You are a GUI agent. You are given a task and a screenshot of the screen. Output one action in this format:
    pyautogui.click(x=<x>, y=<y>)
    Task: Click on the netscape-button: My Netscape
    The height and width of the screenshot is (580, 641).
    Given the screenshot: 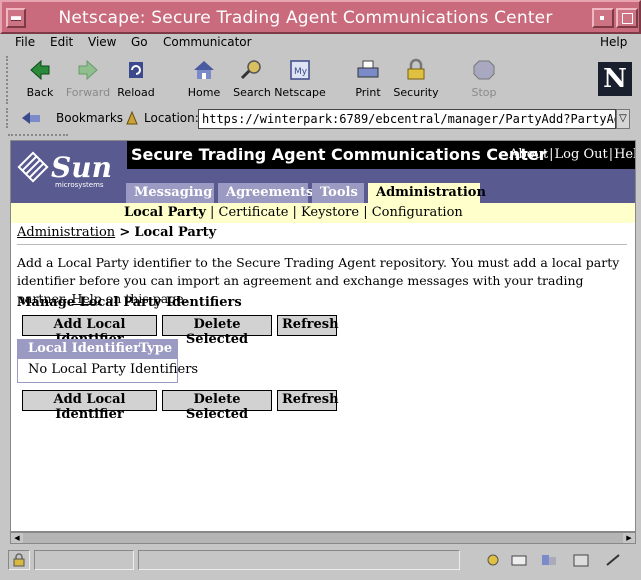 What is the action you would take?
    pyautogui.click(x=300, y=80)
    